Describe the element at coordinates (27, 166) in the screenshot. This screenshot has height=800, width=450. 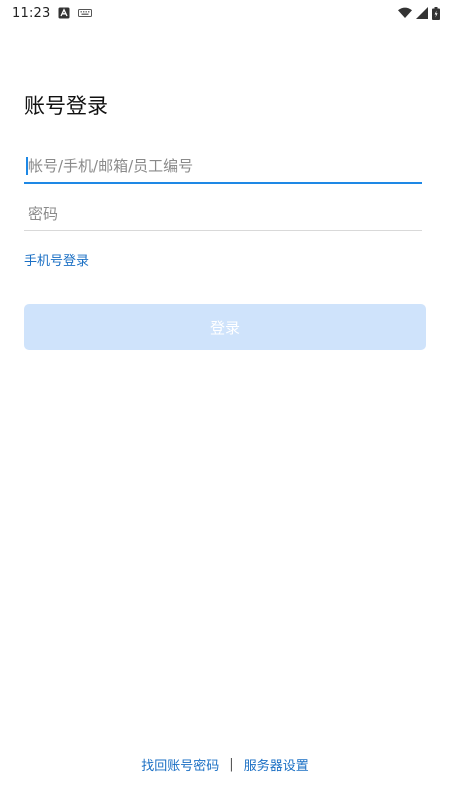
I see `text-caret` at that location.